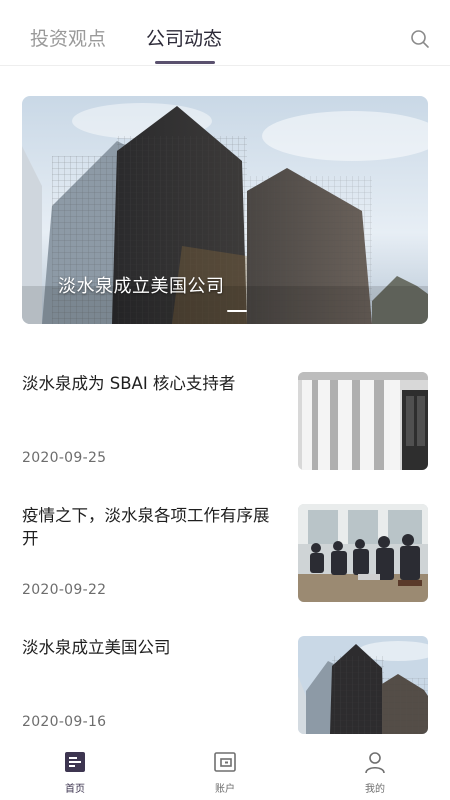  Describe the element at coordinates (420, 39) in the screenshot. I see `search-icon` at that location.